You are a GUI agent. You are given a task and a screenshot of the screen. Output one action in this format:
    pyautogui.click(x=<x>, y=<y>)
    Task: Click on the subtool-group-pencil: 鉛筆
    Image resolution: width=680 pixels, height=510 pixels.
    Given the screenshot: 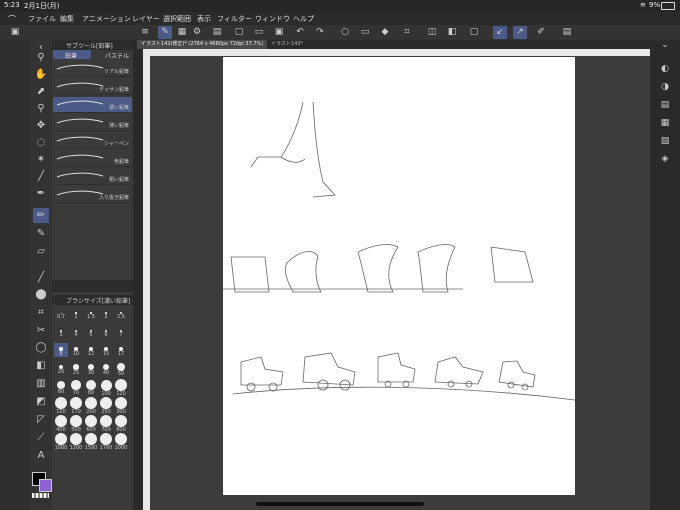 What is the action you would take?
    pyautogui.click(x=72, y=55)
    